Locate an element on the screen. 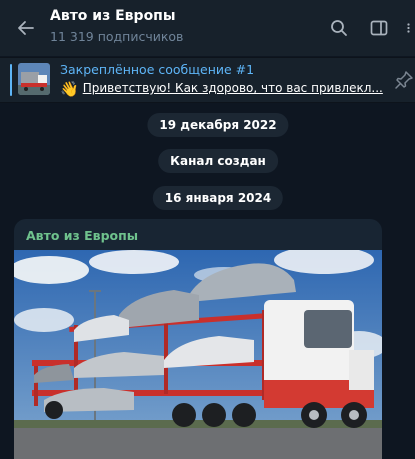  arrow-left-icon is located at coordinates (26, 28).